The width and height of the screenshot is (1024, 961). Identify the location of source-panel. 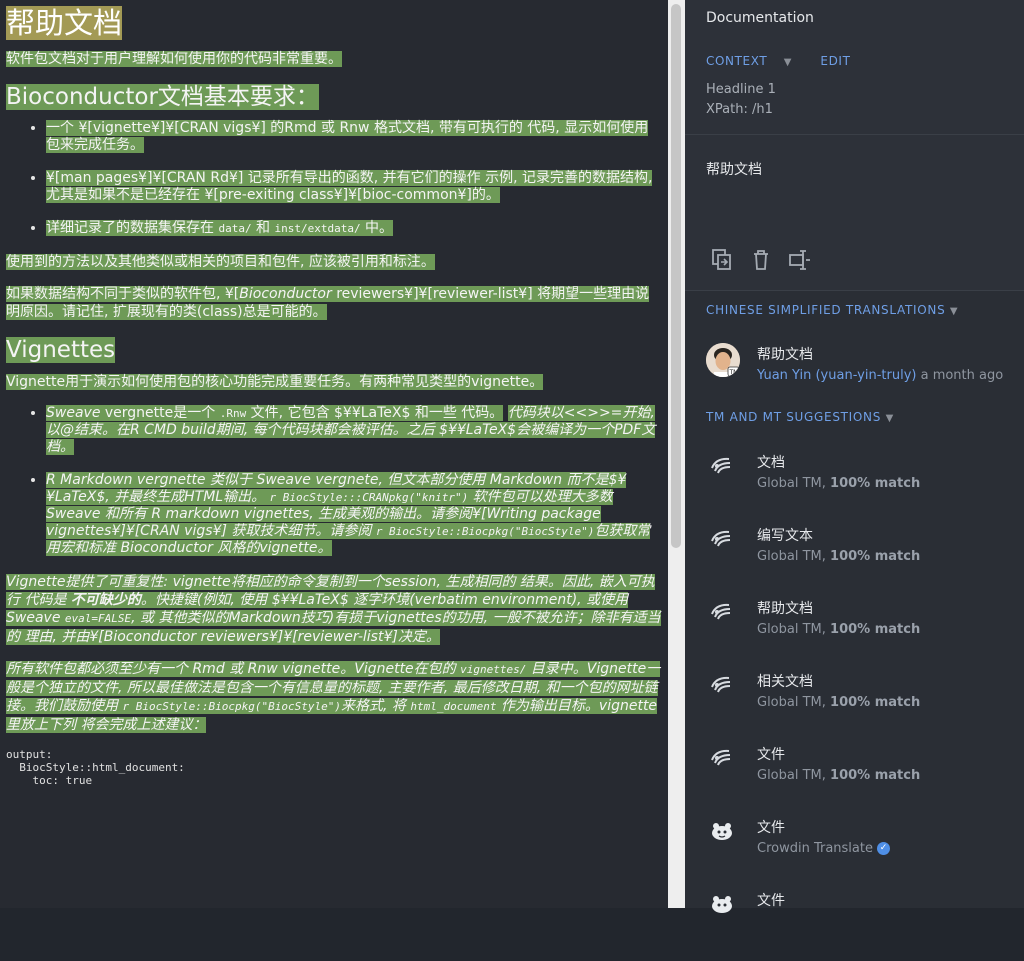
(854, 145).